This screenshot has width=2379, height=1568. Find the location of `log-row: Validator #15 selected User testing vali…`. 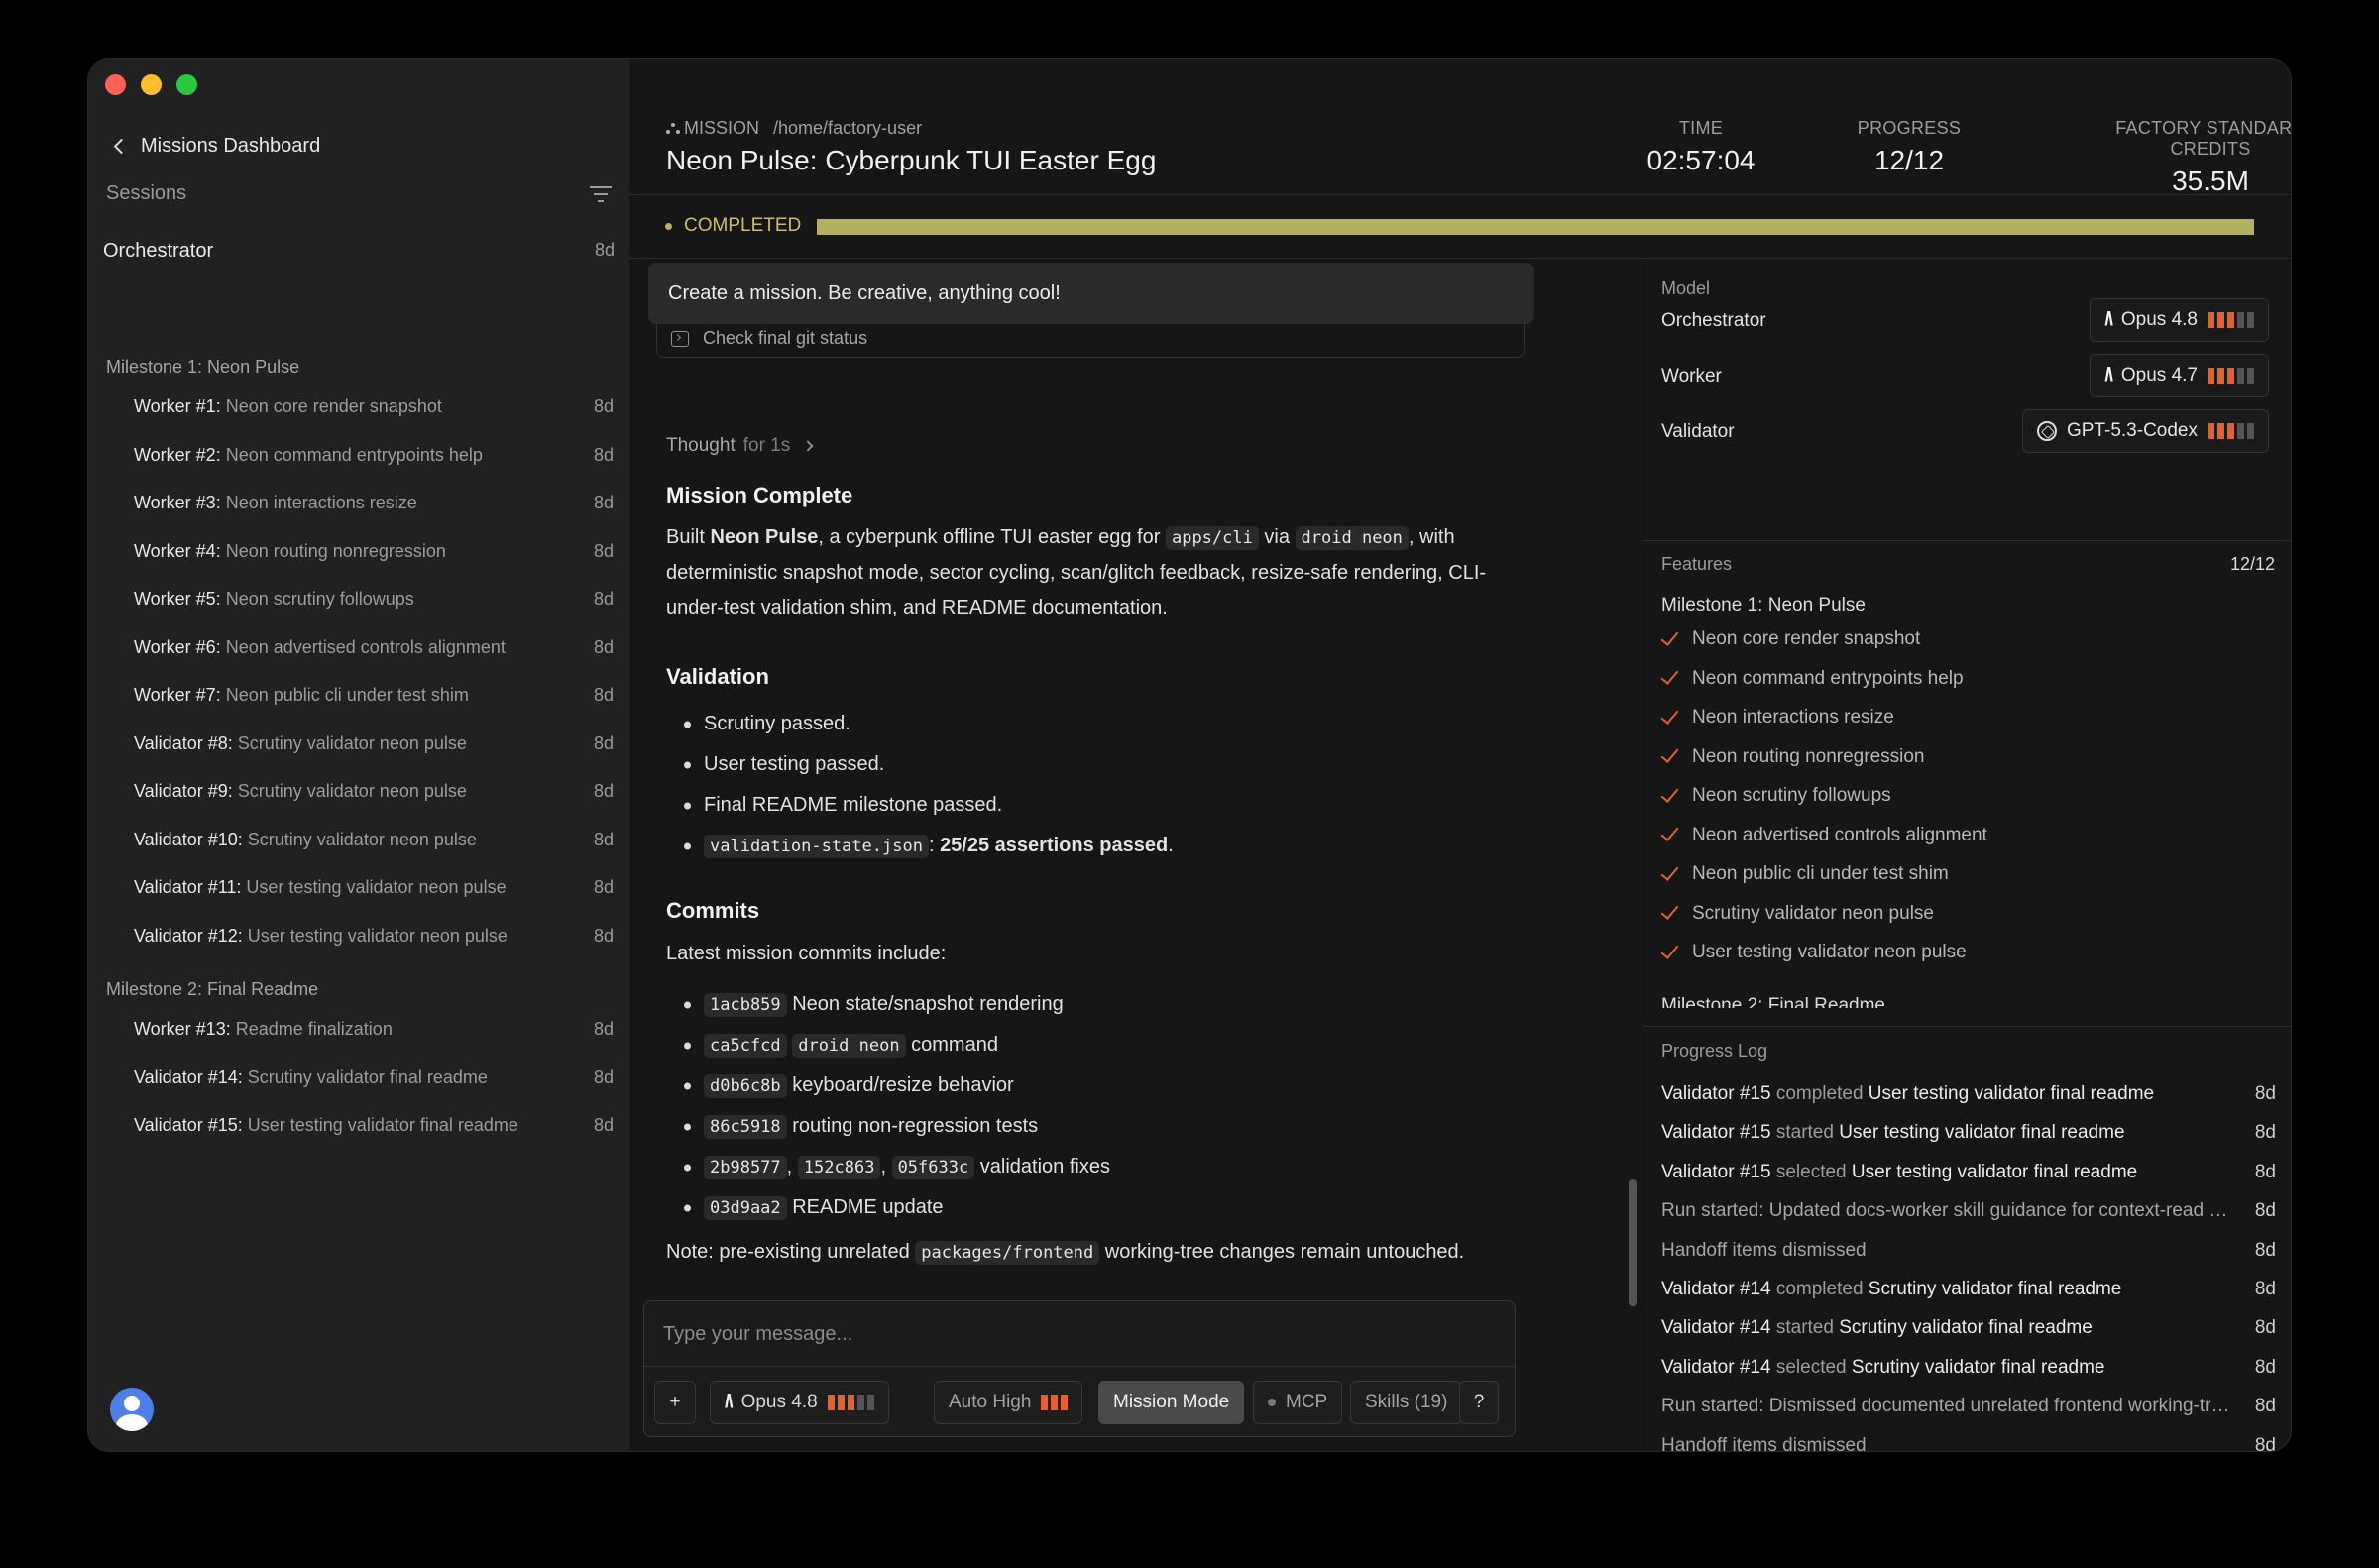

log-row: Validator #15 selected User testing vali… is located at coordinates (1968, 1172).